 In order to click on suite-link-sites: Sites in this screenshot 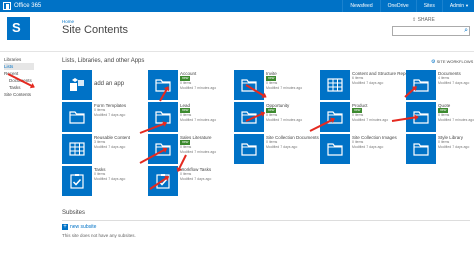, I will do `click(428, 6)`.